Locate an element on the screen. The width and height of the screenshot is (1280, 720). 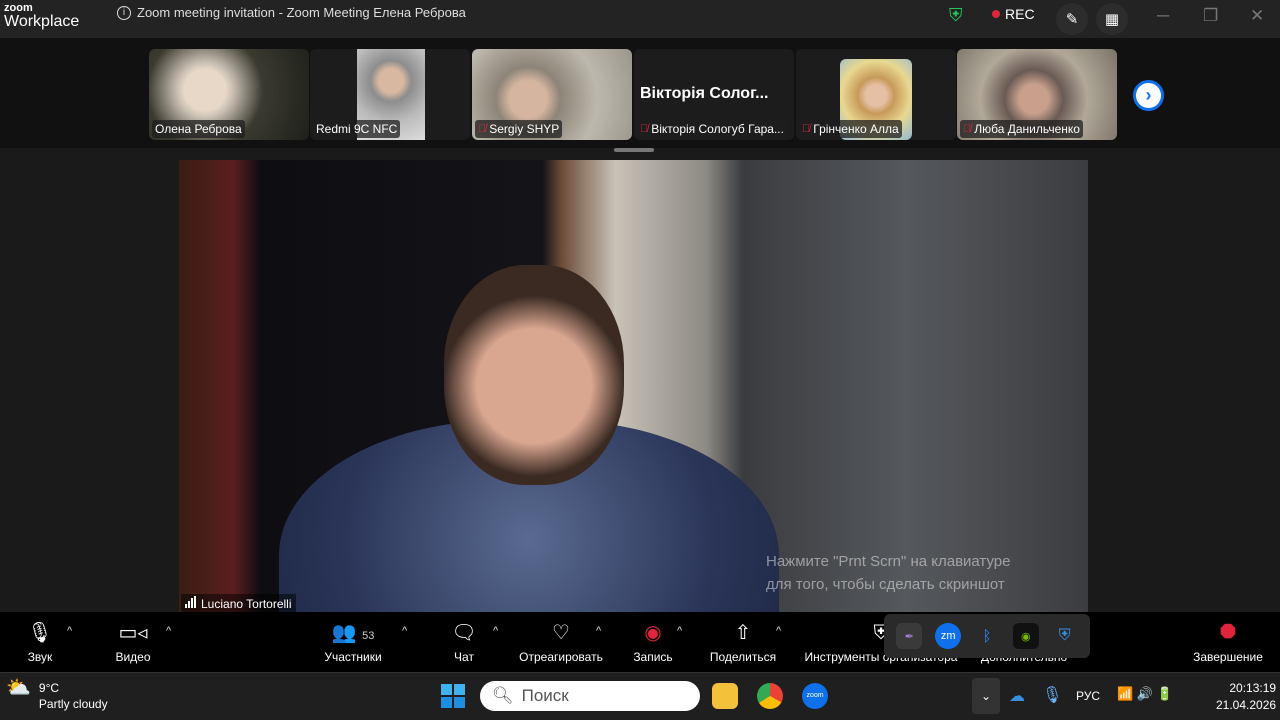
end-icon: ⯃ is located at coordinates (1228, 633).